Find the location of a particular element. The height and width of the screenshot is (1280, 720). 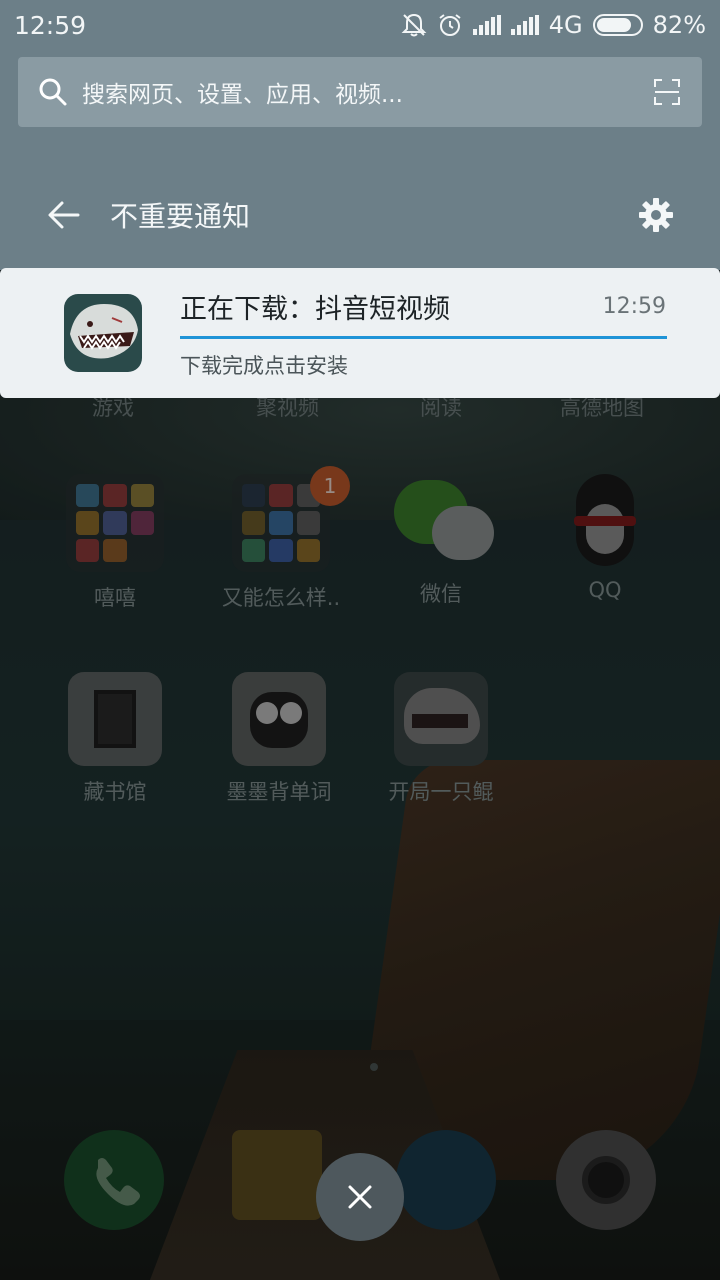

status-time: 12:59 is located at coordinates (50, 25).